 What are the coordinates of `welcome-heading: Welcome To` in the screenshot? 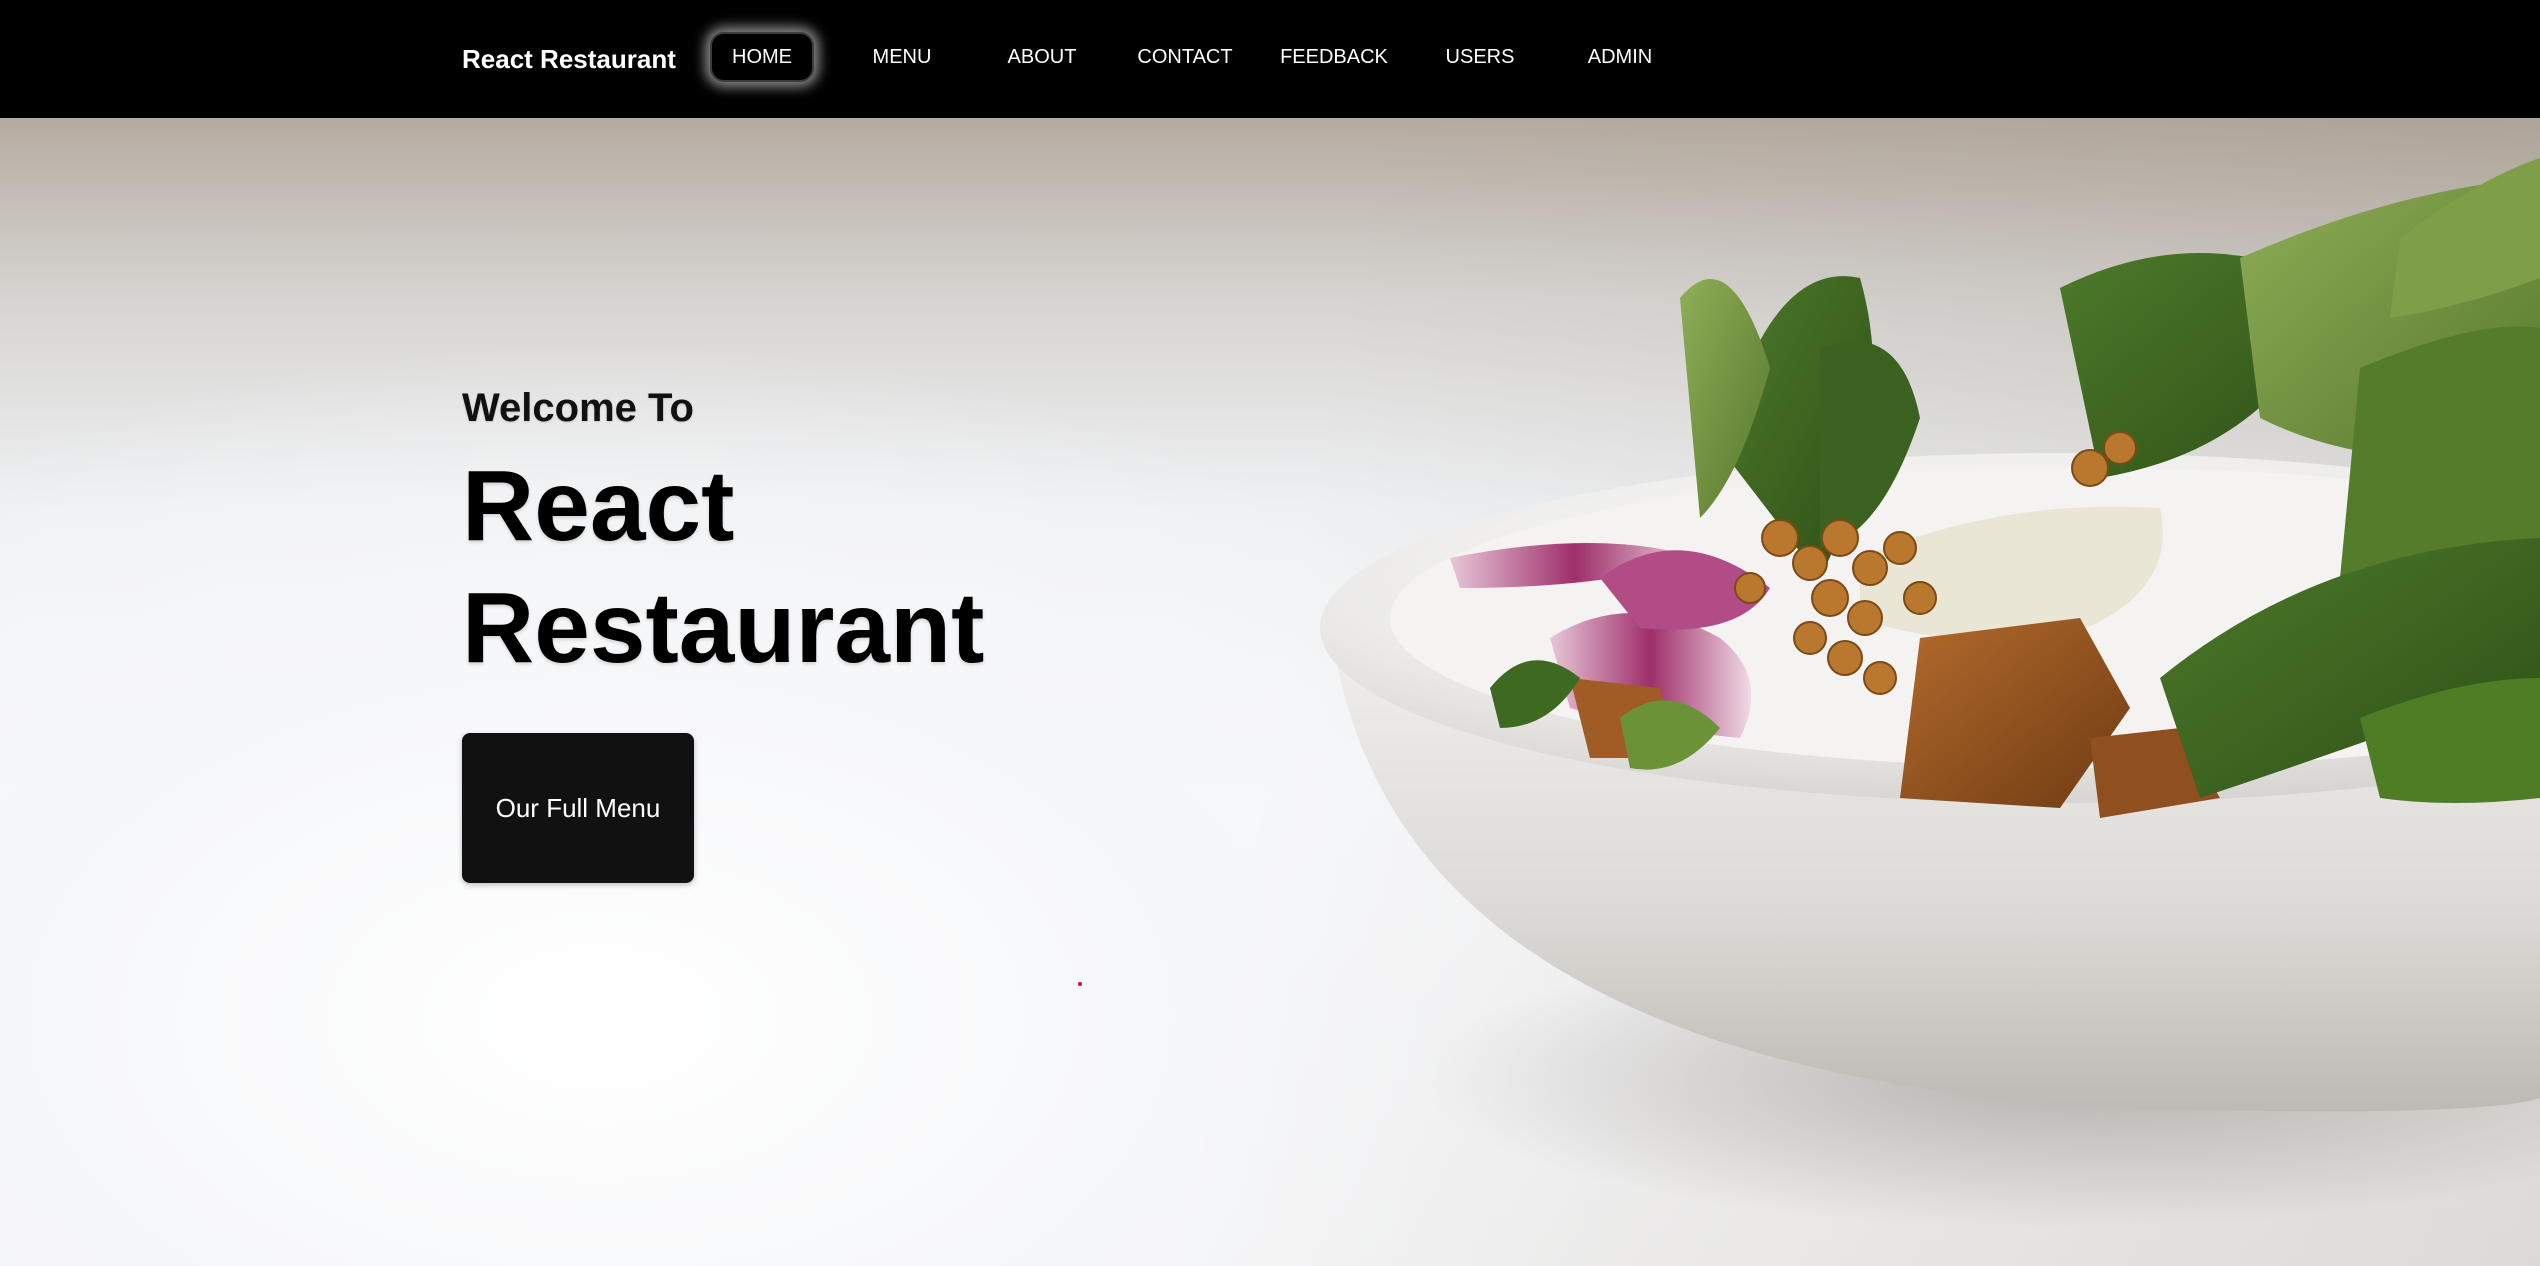 It's located at (578, 408).